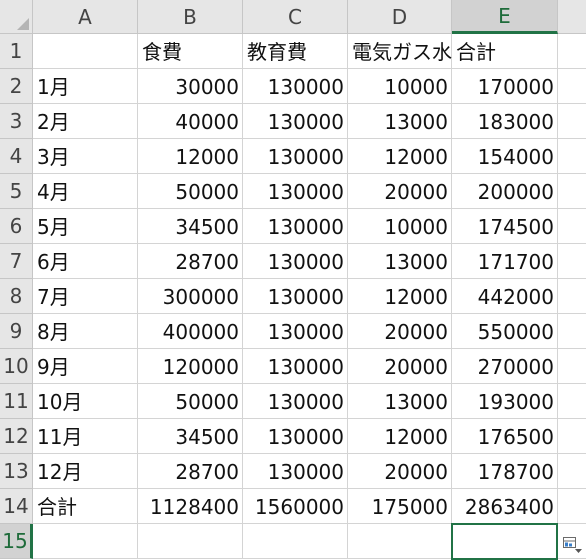 This screenshot has height=560, width=586. Describe the element at coordinates (295, 156) in the screenshot. I see `cell-c4: 130000` at that location.